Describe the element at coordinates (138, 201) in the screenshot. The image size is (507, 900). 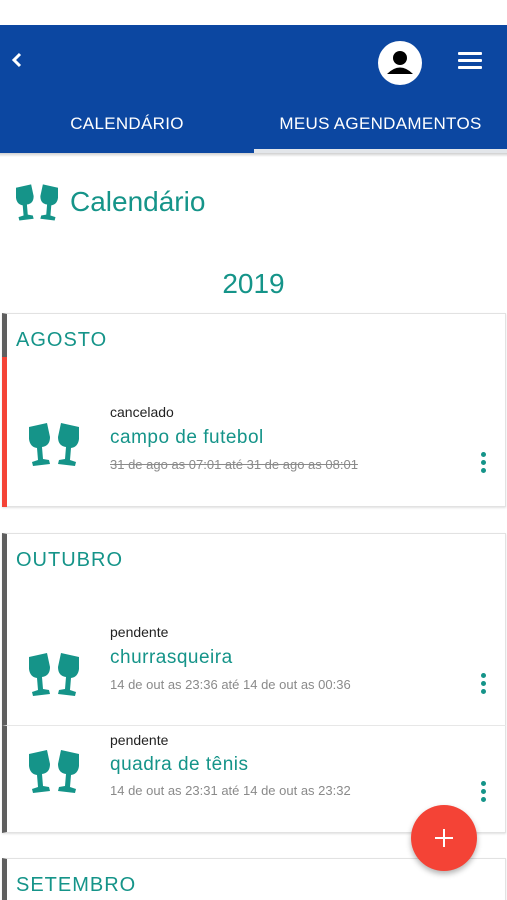
I see `page-title: Calendário` at that location.